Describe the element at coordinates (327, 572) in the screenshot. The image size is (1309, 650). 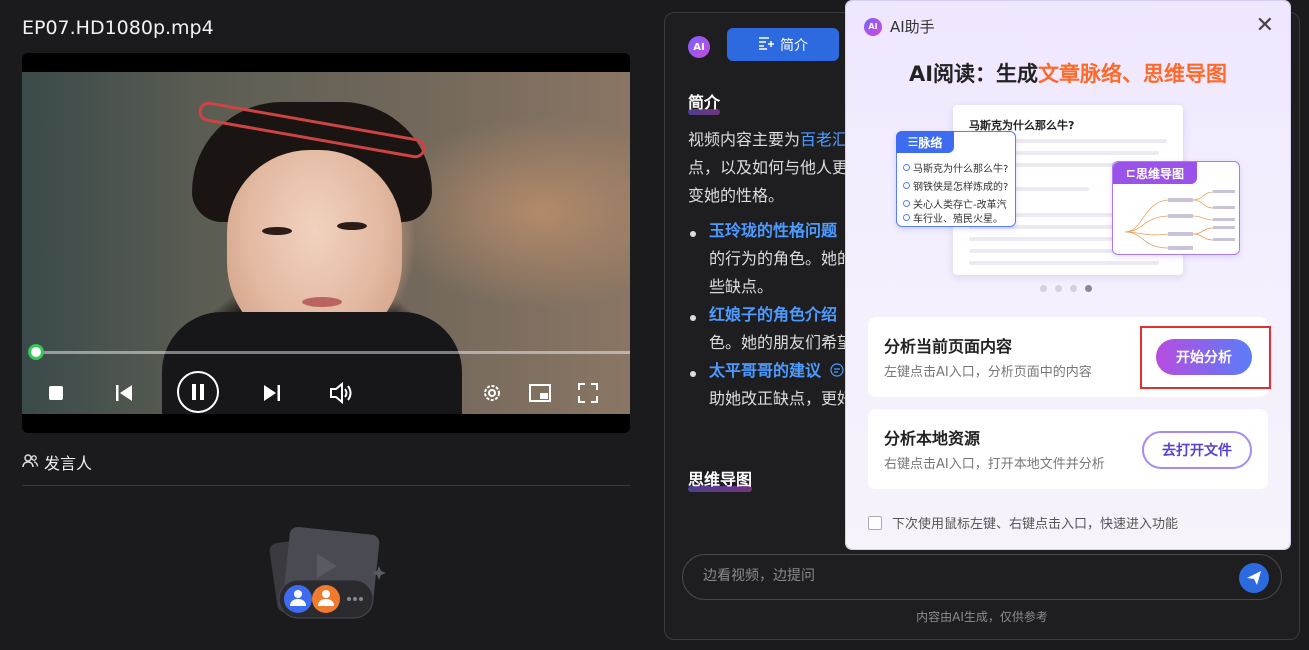
I see `empty-speaker-illustration` at that location.